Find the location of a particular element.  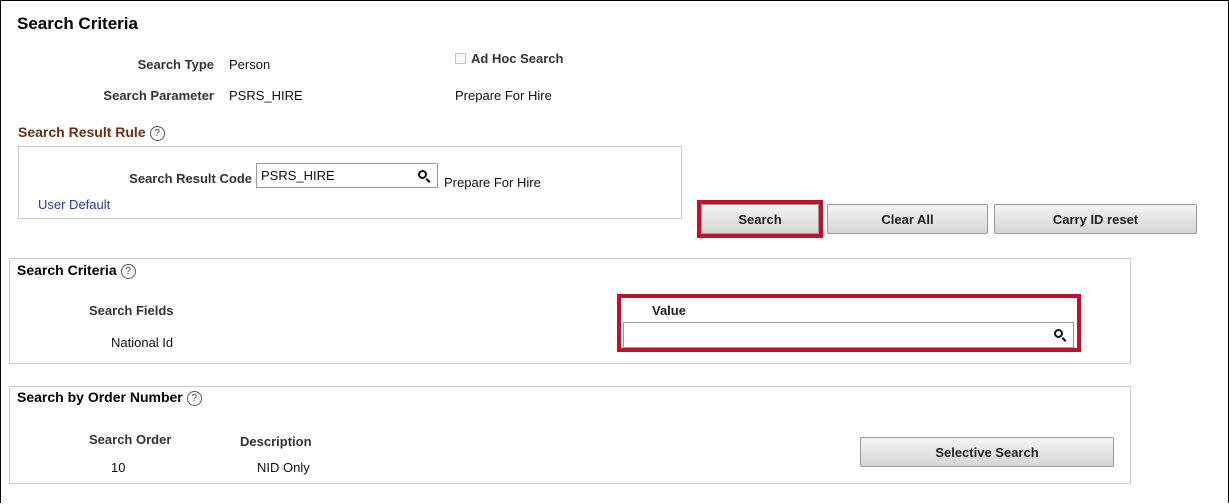

result-rule-title: Search Result Rule? is located at coordinates (91, 132).